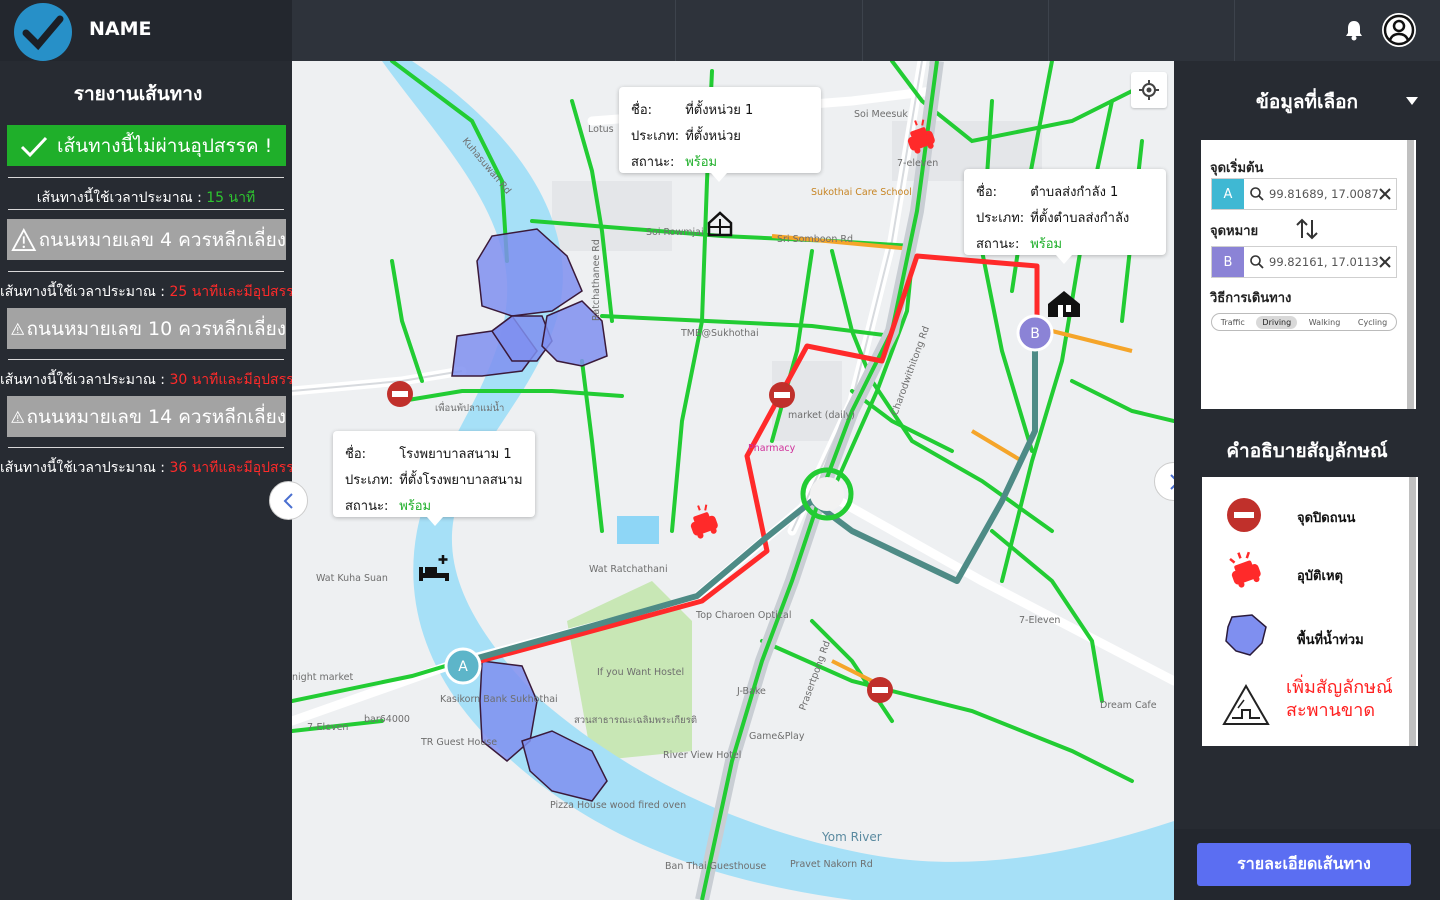  Describe the element at coordinates (1320, 576) in the screenshot. I see `legend-label: อุบัติเหตุ` at that location.